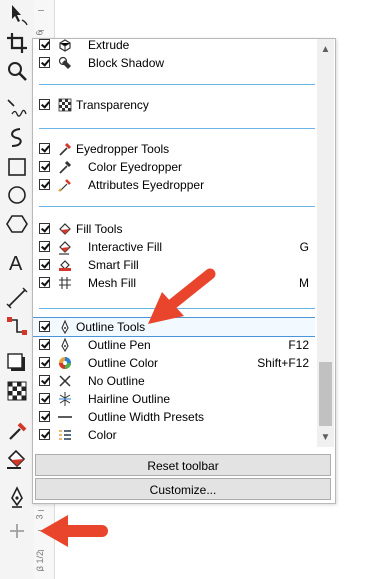 This screenshot has height=579, width=366. I want to click on scroll-down-button: ▼, so click(325, 437).